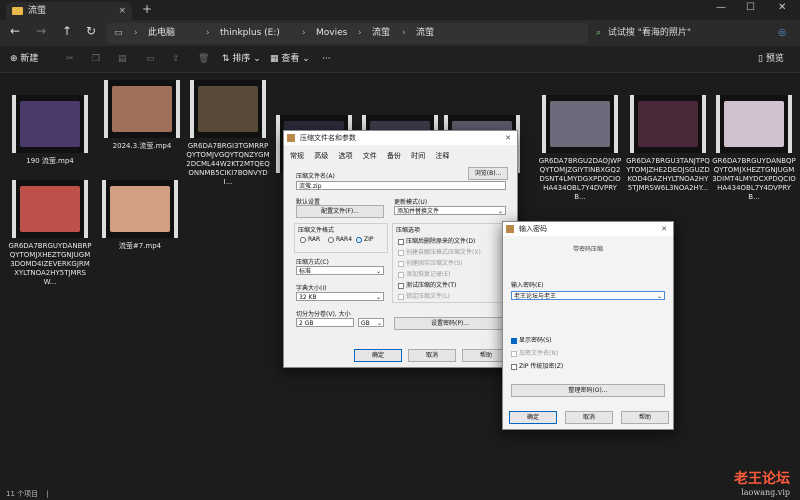 Image resolution: width=800 pixels, height=500 pixels. Describe the element at coordinates (345, 156) in the screenshot. I see `tab-options: 选项` at that location.